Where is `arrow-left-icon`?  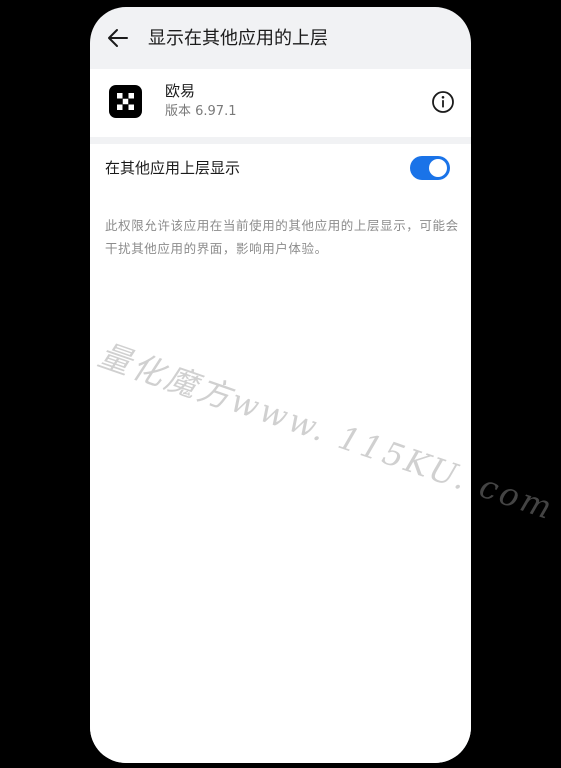 arrow-left-icon is located at coordinates (118, 38).